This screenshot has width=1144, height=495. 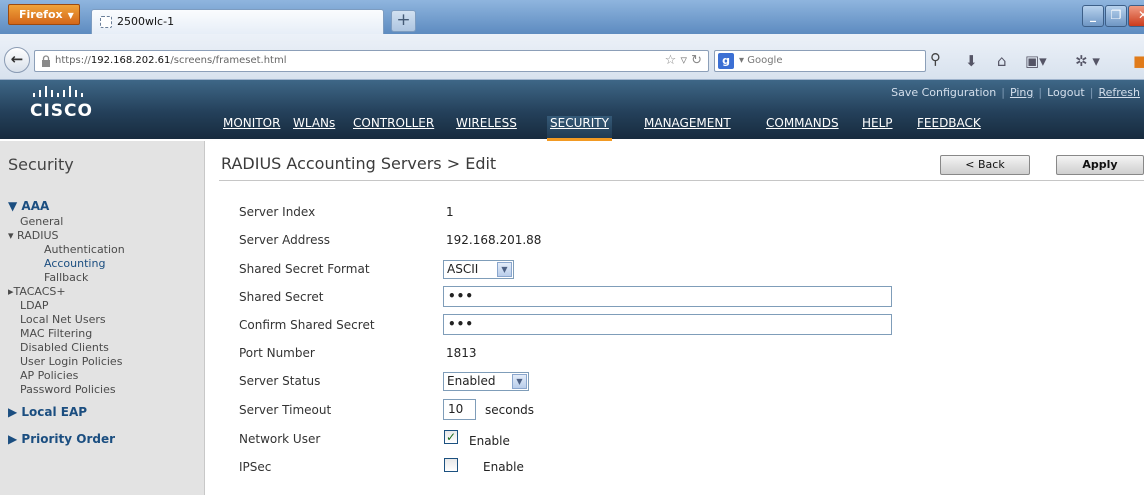 I want to click on sidebar-item-radius: ▾ RADIUS, so click(x=33, y=235).